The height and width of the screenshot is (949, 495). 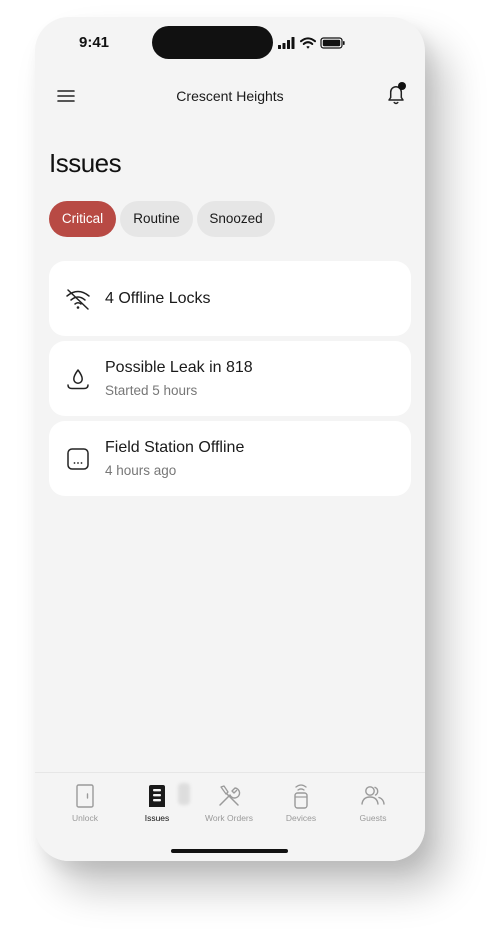 I want to click on bell-icon, so click(x=397, y=93).